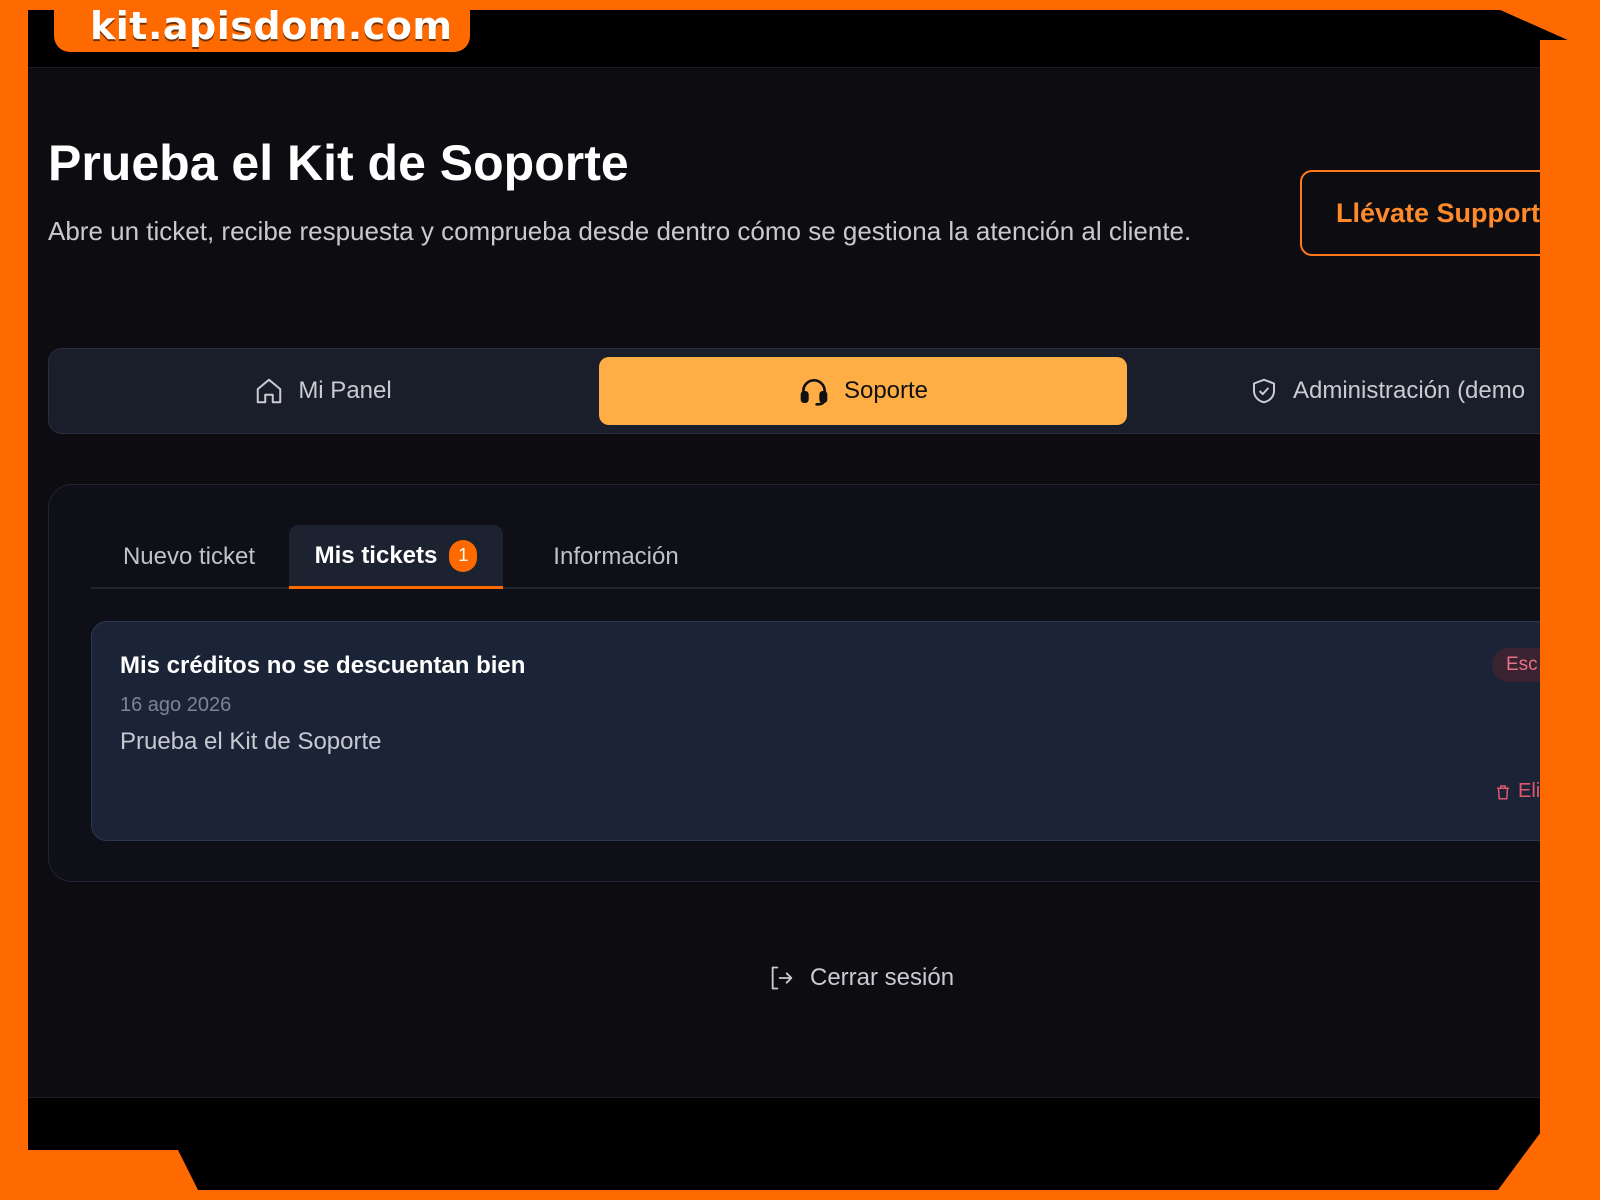  Describe the element at coordinates (269, 391) in the screenshot. I see `home-icon` at that location.